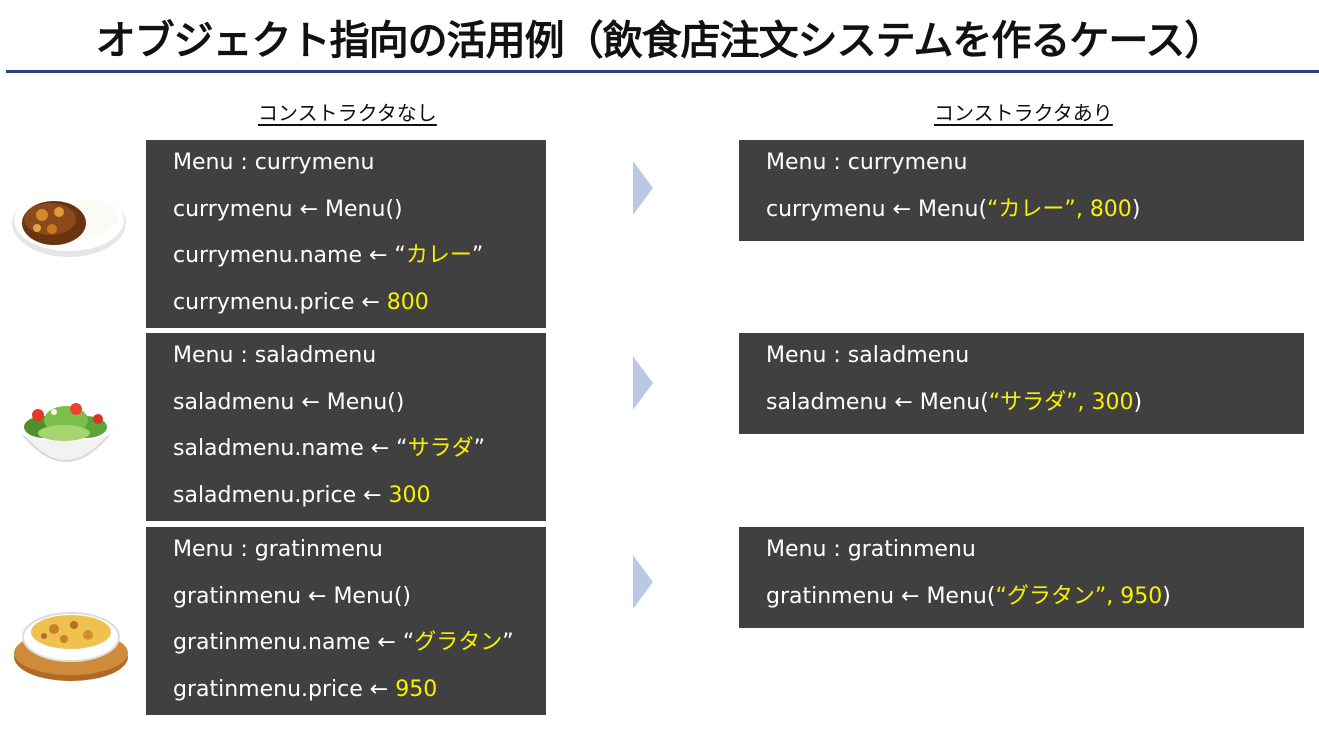 The image size is (1319, 730). I want to click on constructor-args: “カレー”, 800, so click(1059, 209).